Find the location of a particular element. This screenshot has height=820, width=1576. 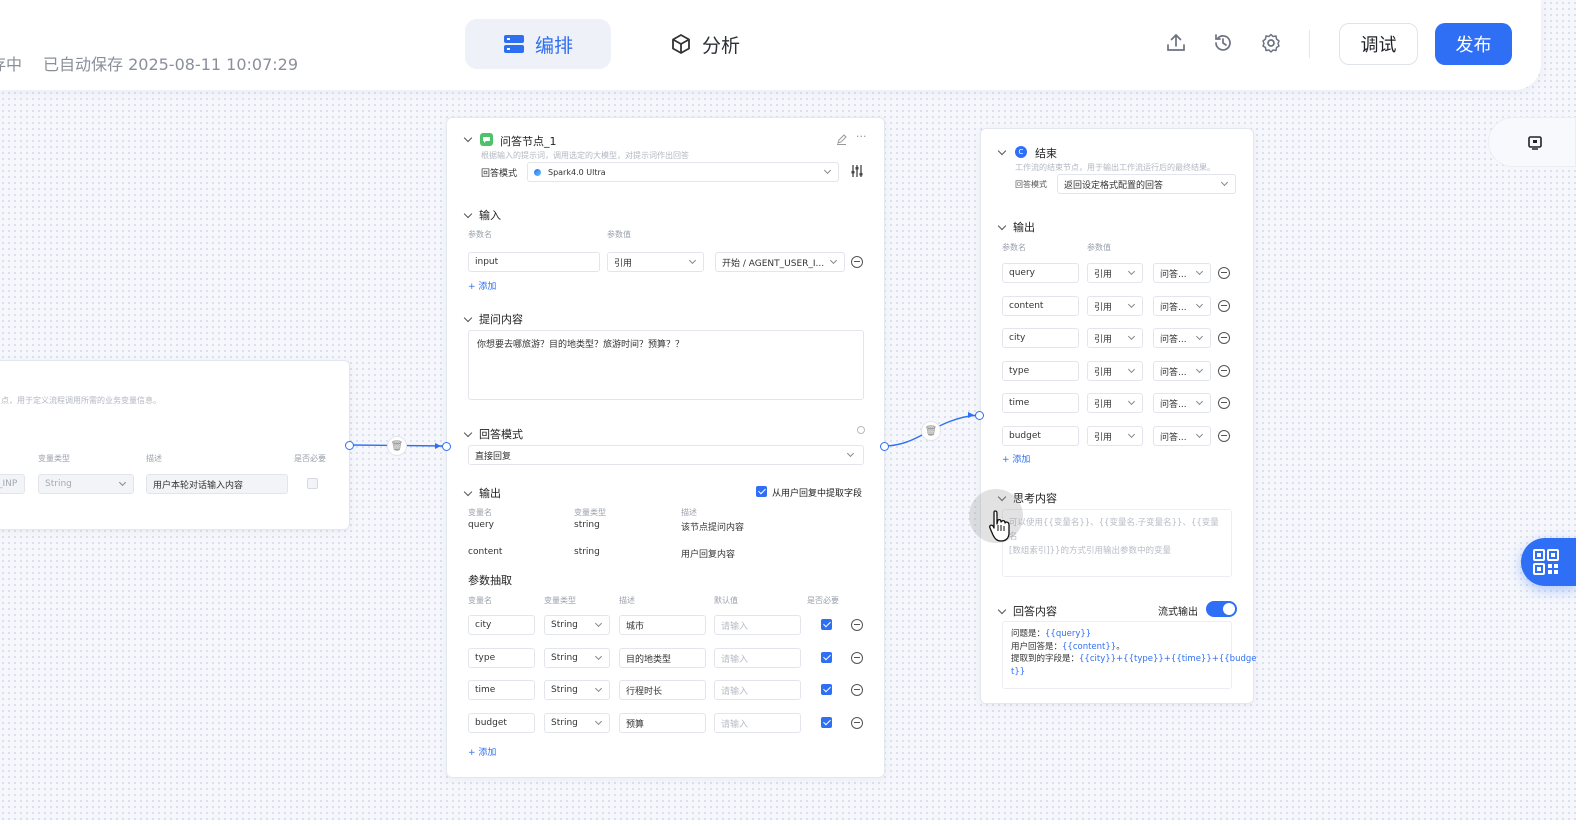

settings-icon is located at coordinates (1271, 43).